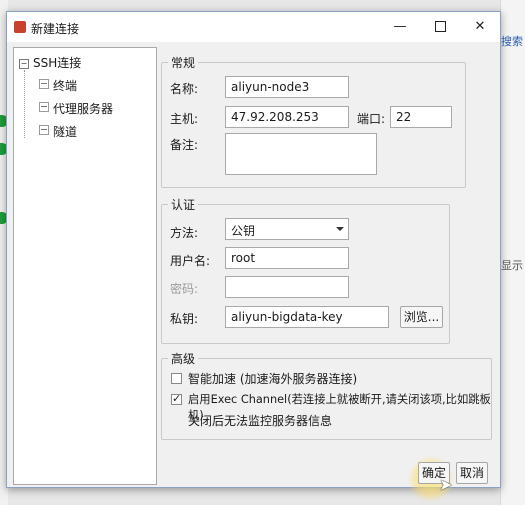  I want to click on title-bar: 新建连接 — ✕, so click(253, 27).